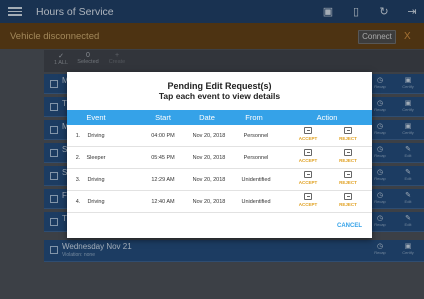 Image resolution: width=424 pixels, height=299 pixels. I want to click on column-header-from: From, so click(254, 117).